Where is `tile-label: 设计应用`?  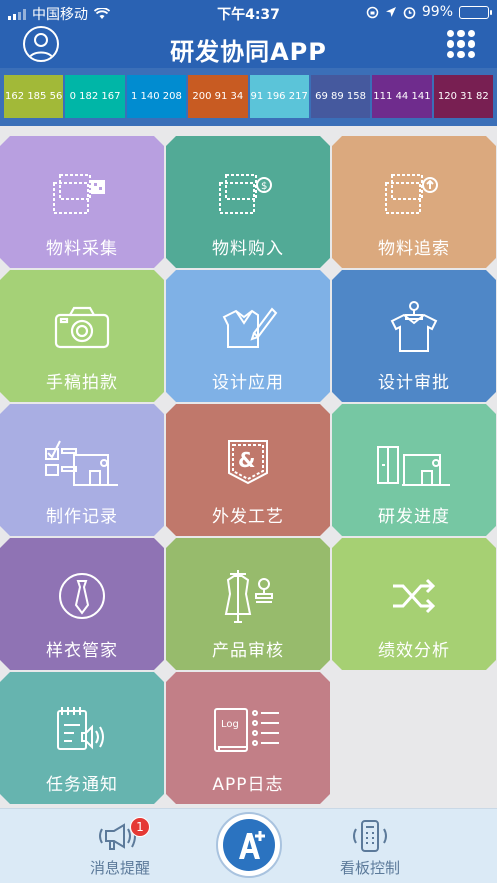
tile-label: 设计应用 is located at coordinates (248, 383).